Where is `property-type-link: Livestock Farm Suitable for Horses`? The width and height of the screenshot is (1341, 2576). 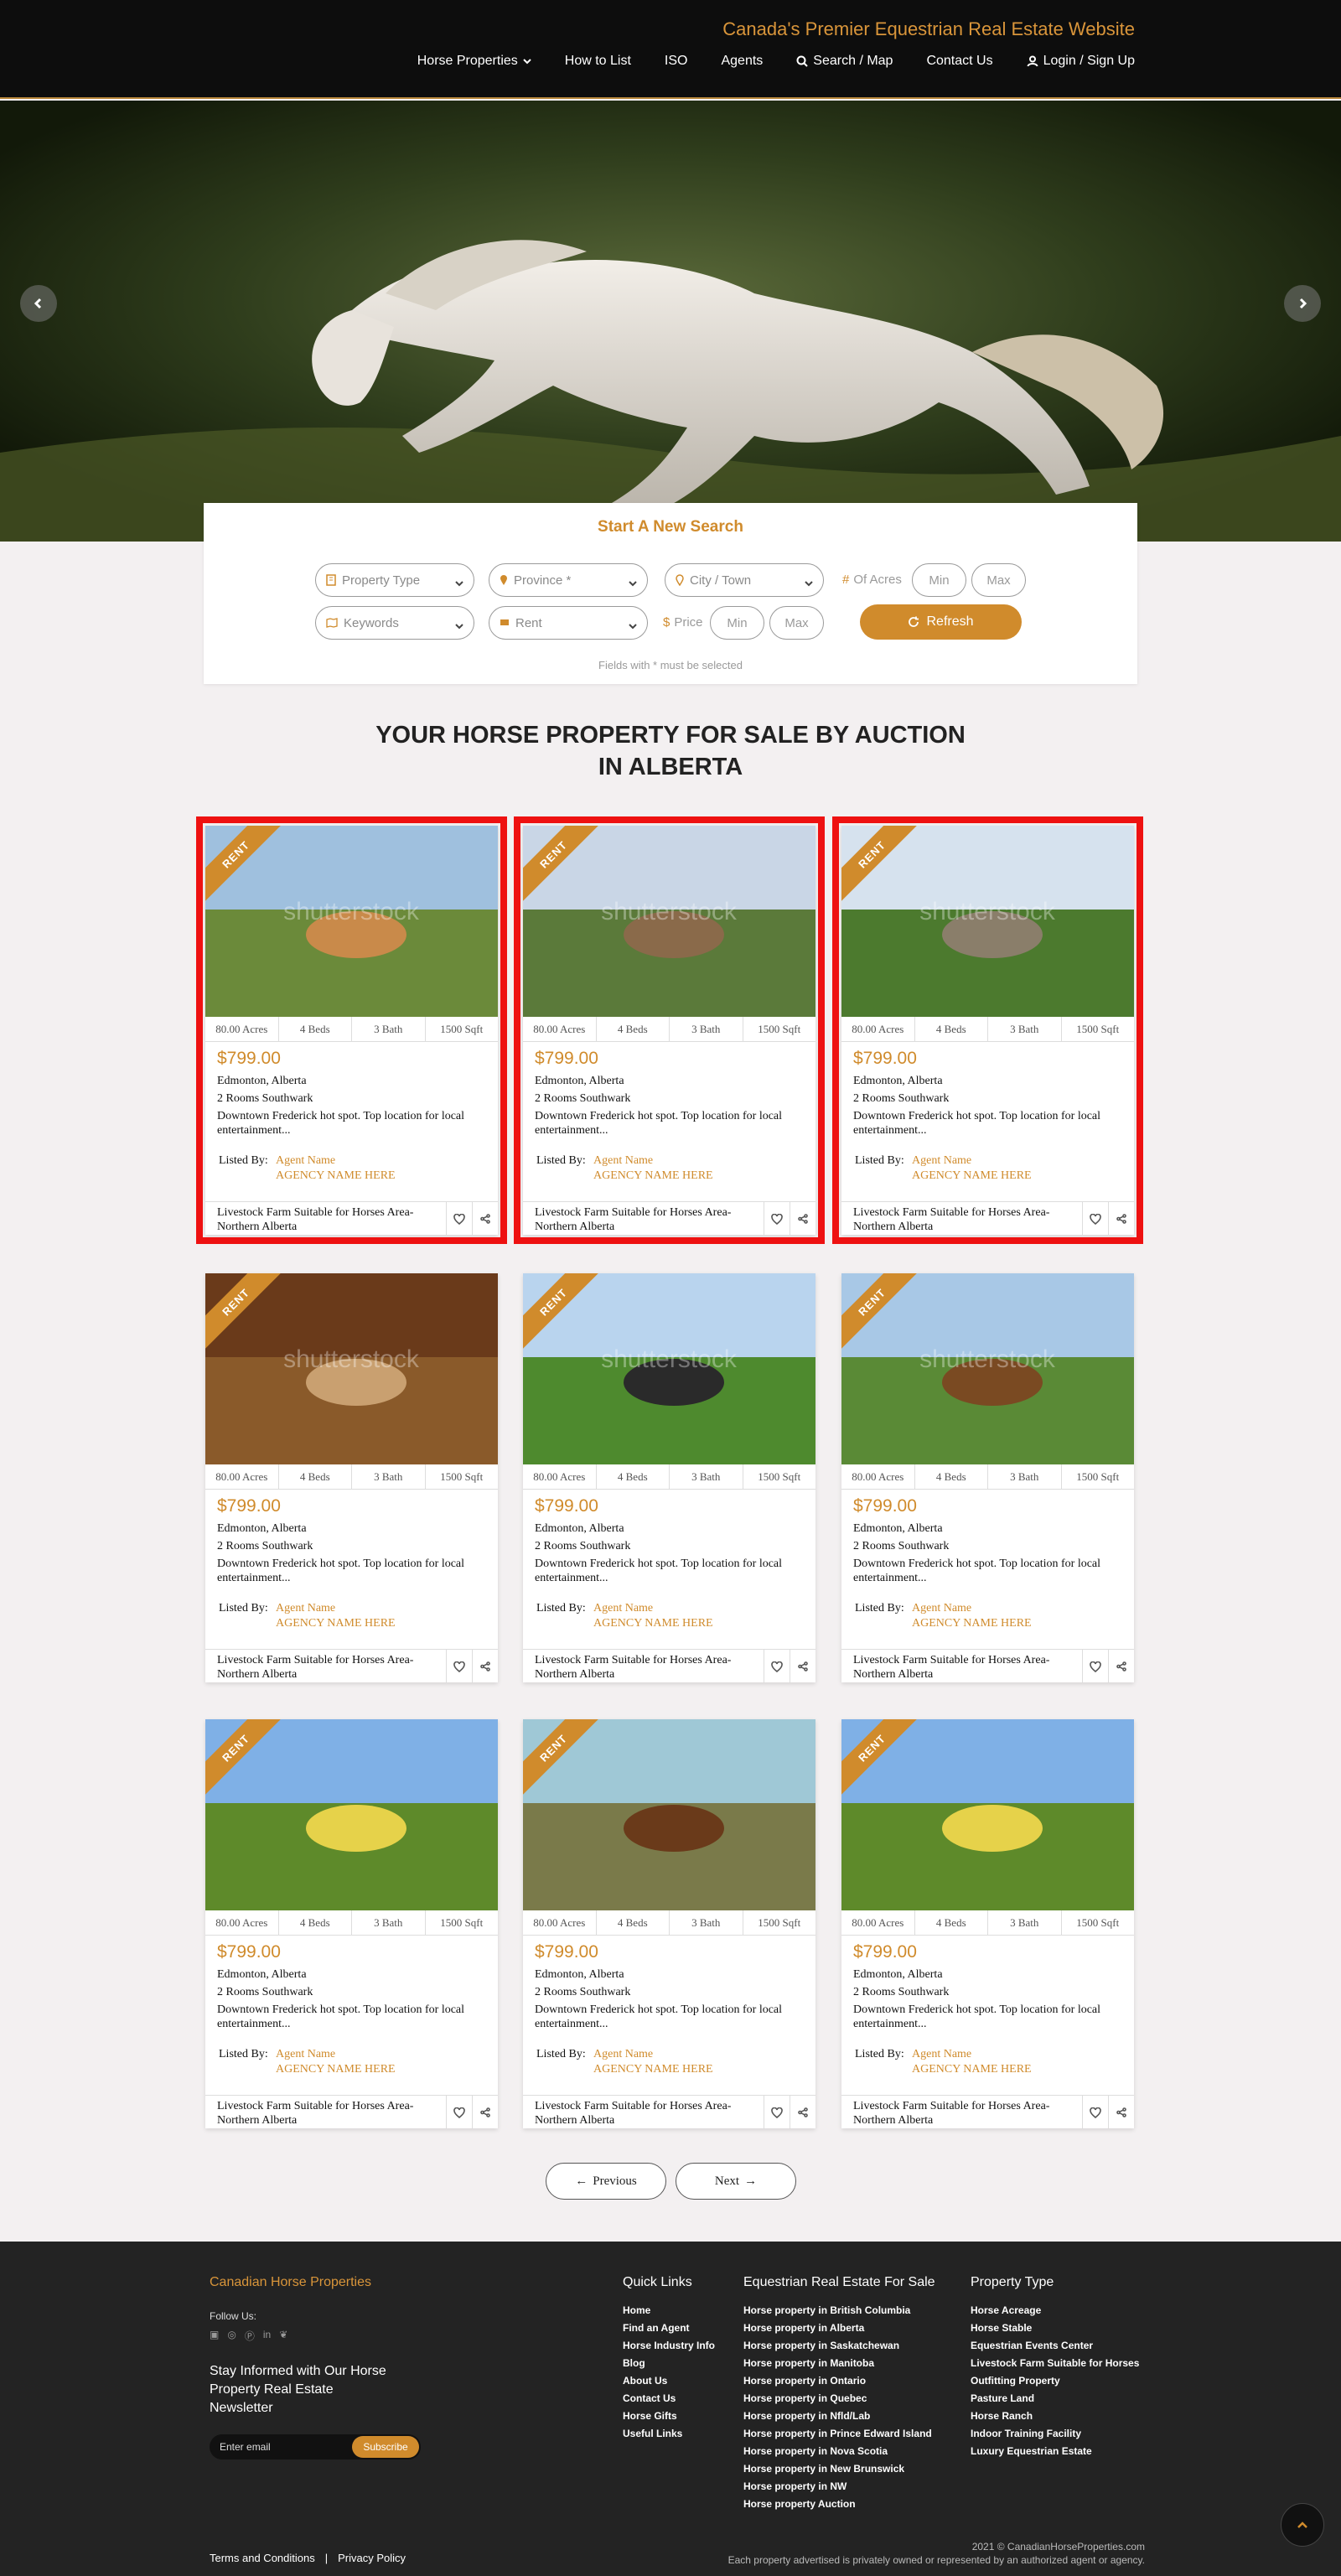
property-type-link: Livestock Farm Suitable for Horses is located at coordinates (1055, 2363).